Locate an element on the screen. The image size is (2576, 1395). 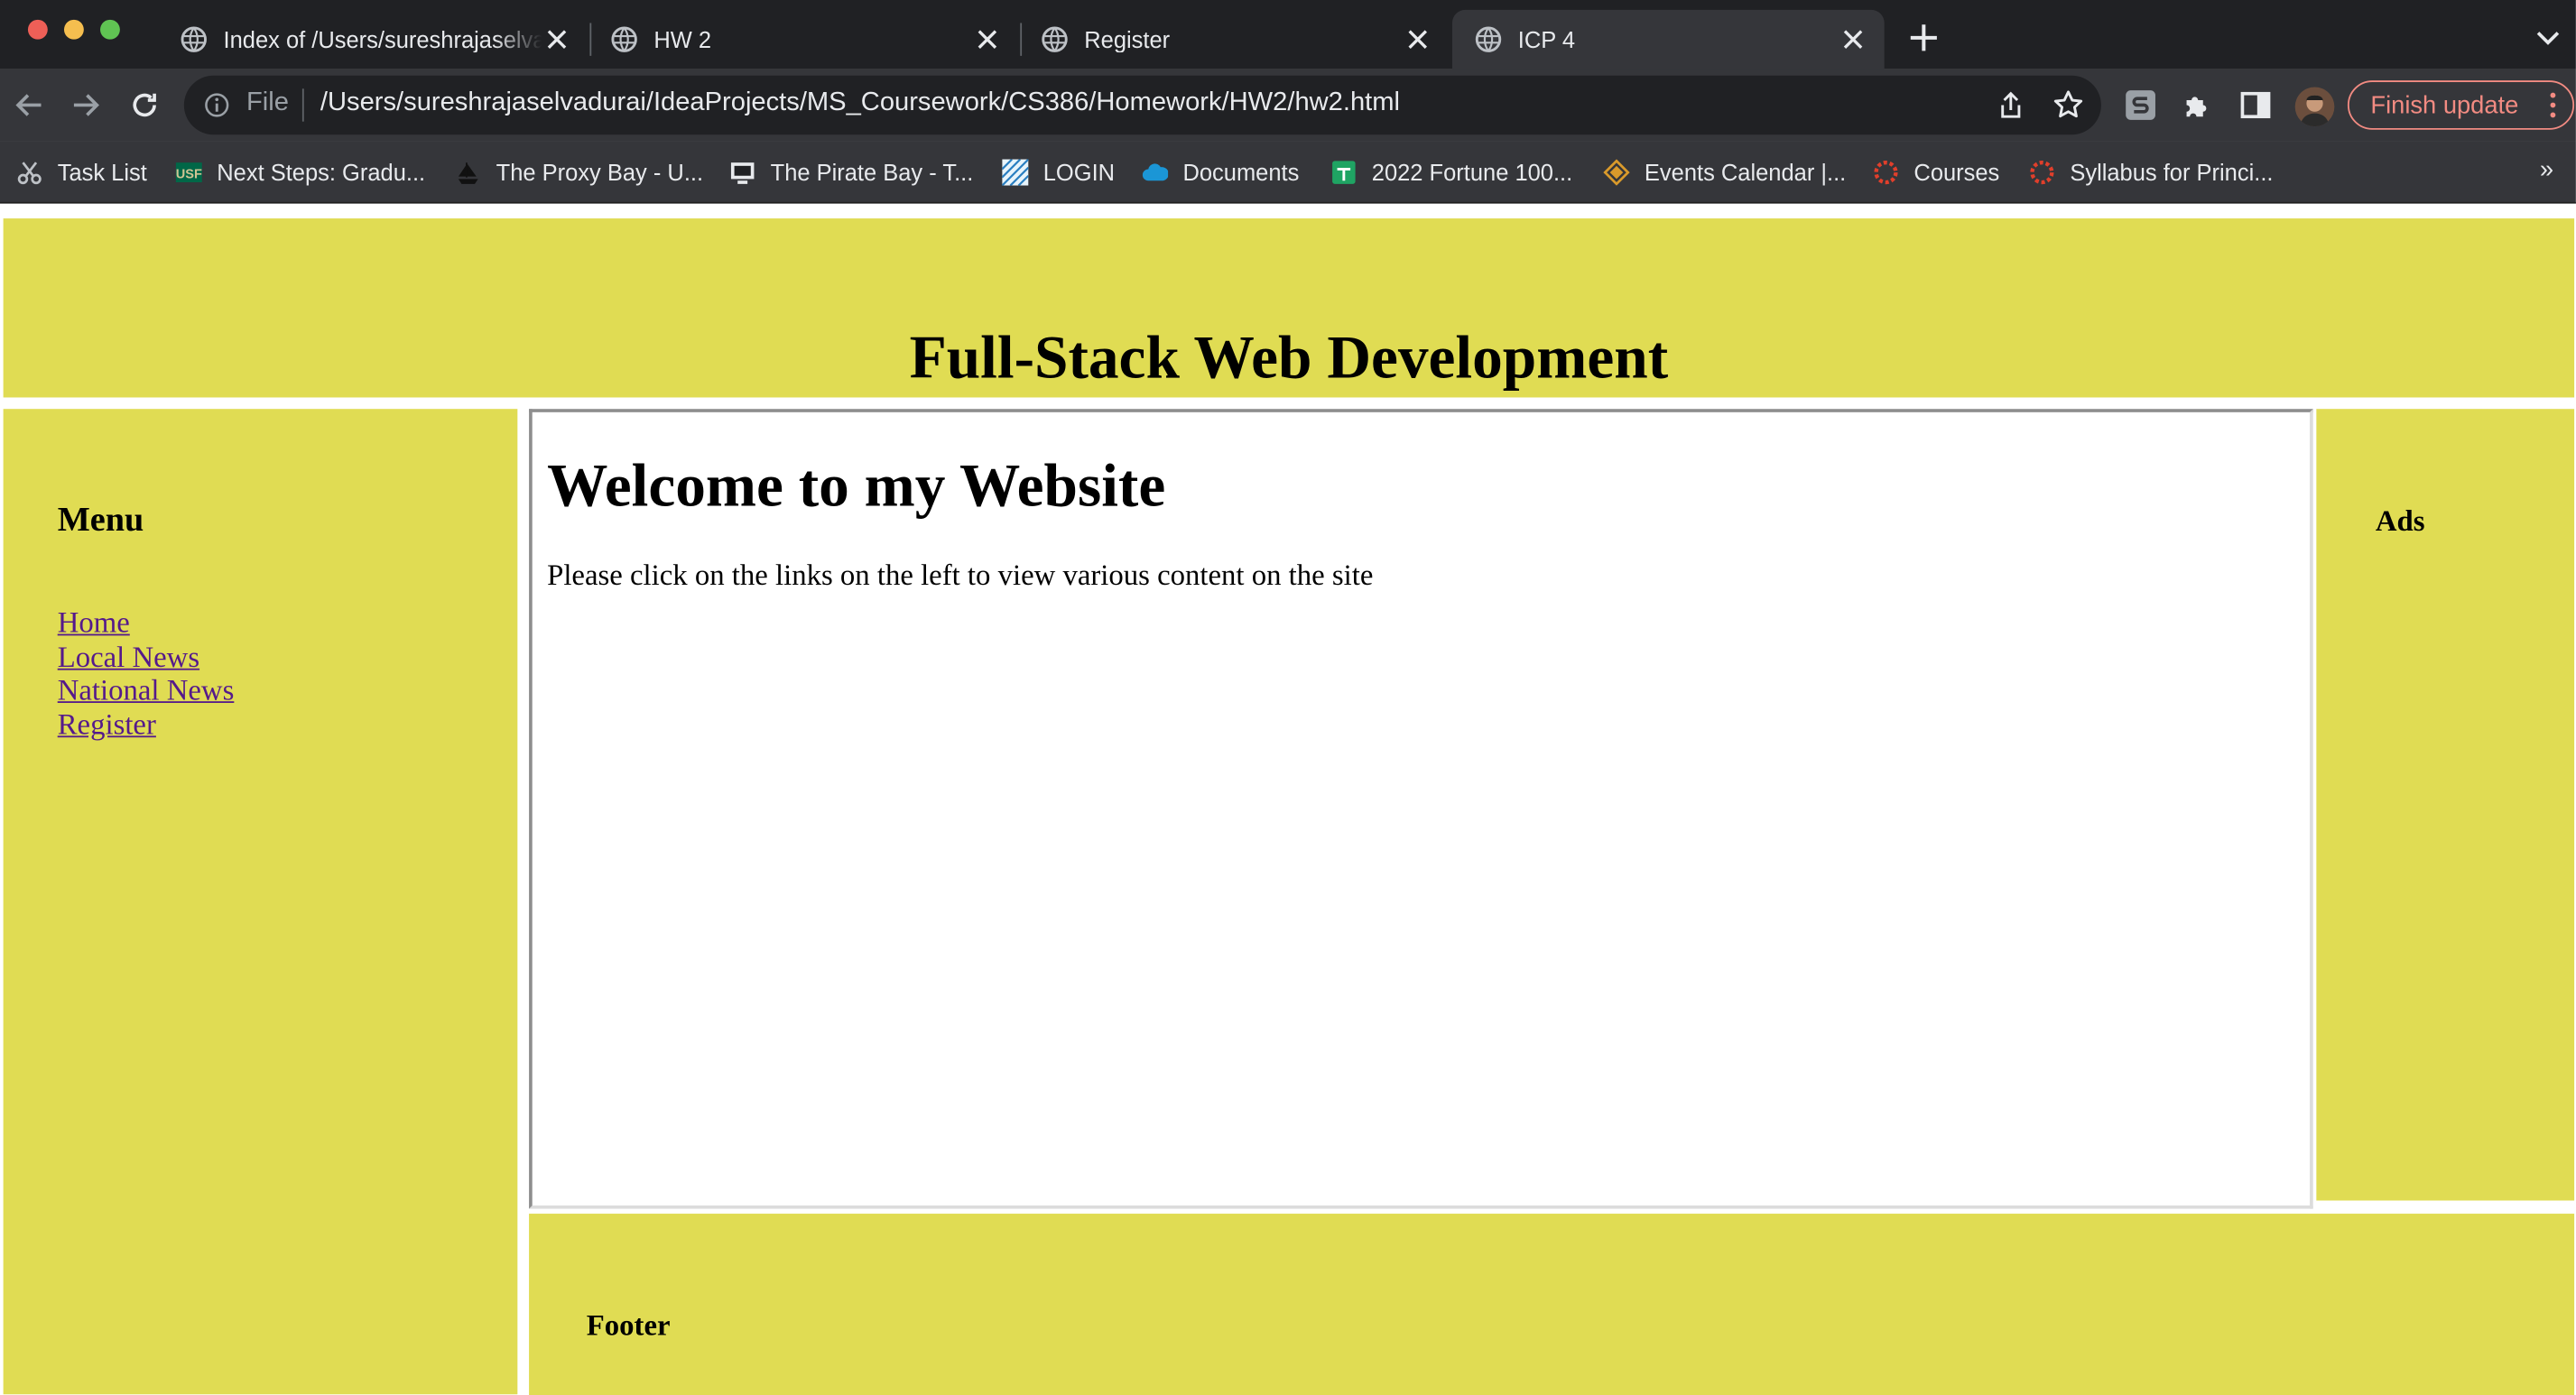
bookmark-courses: Courses is located at coordinates (1936, 173).